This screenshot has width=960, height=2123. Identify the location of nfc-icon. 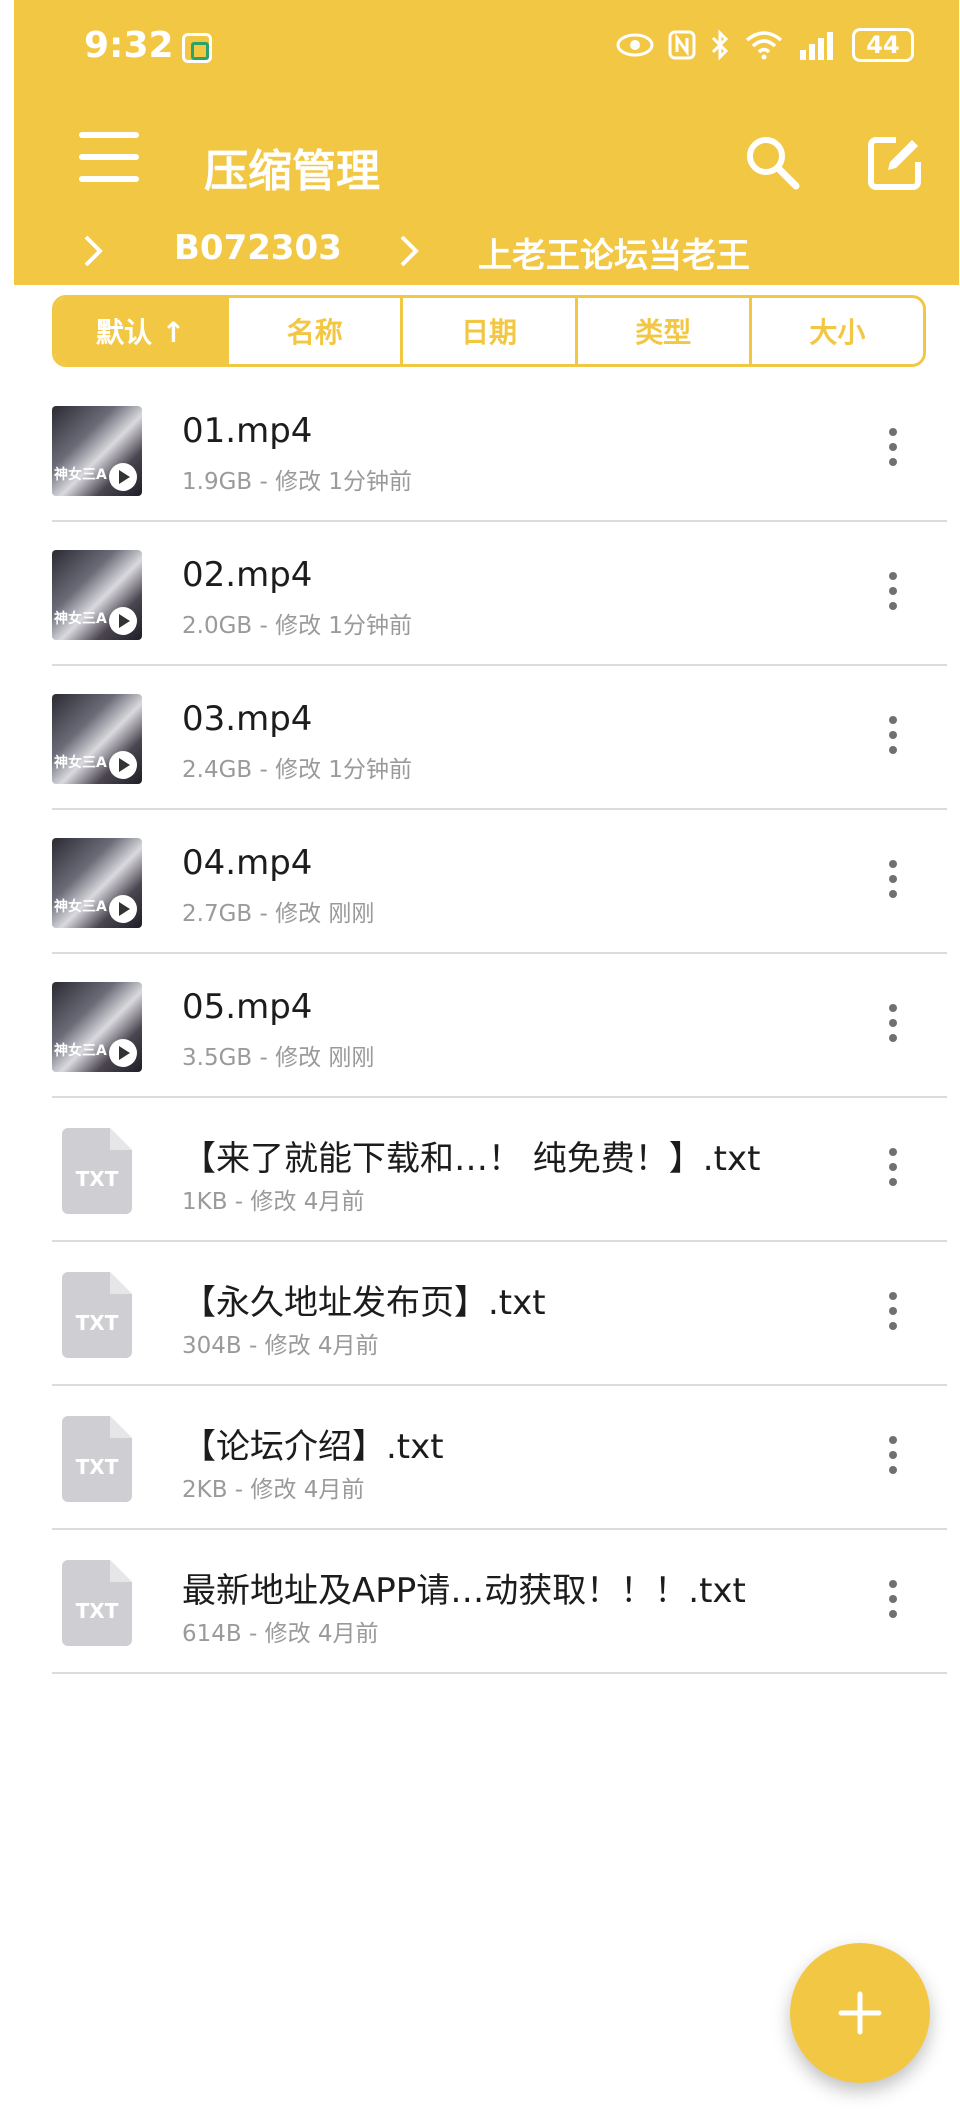
(682, 45).